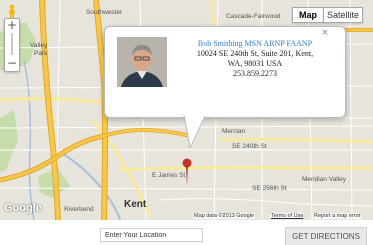 The image size is (373, 245). I want to click on map-type-satellite-button: Satellite, so click(343, 15).